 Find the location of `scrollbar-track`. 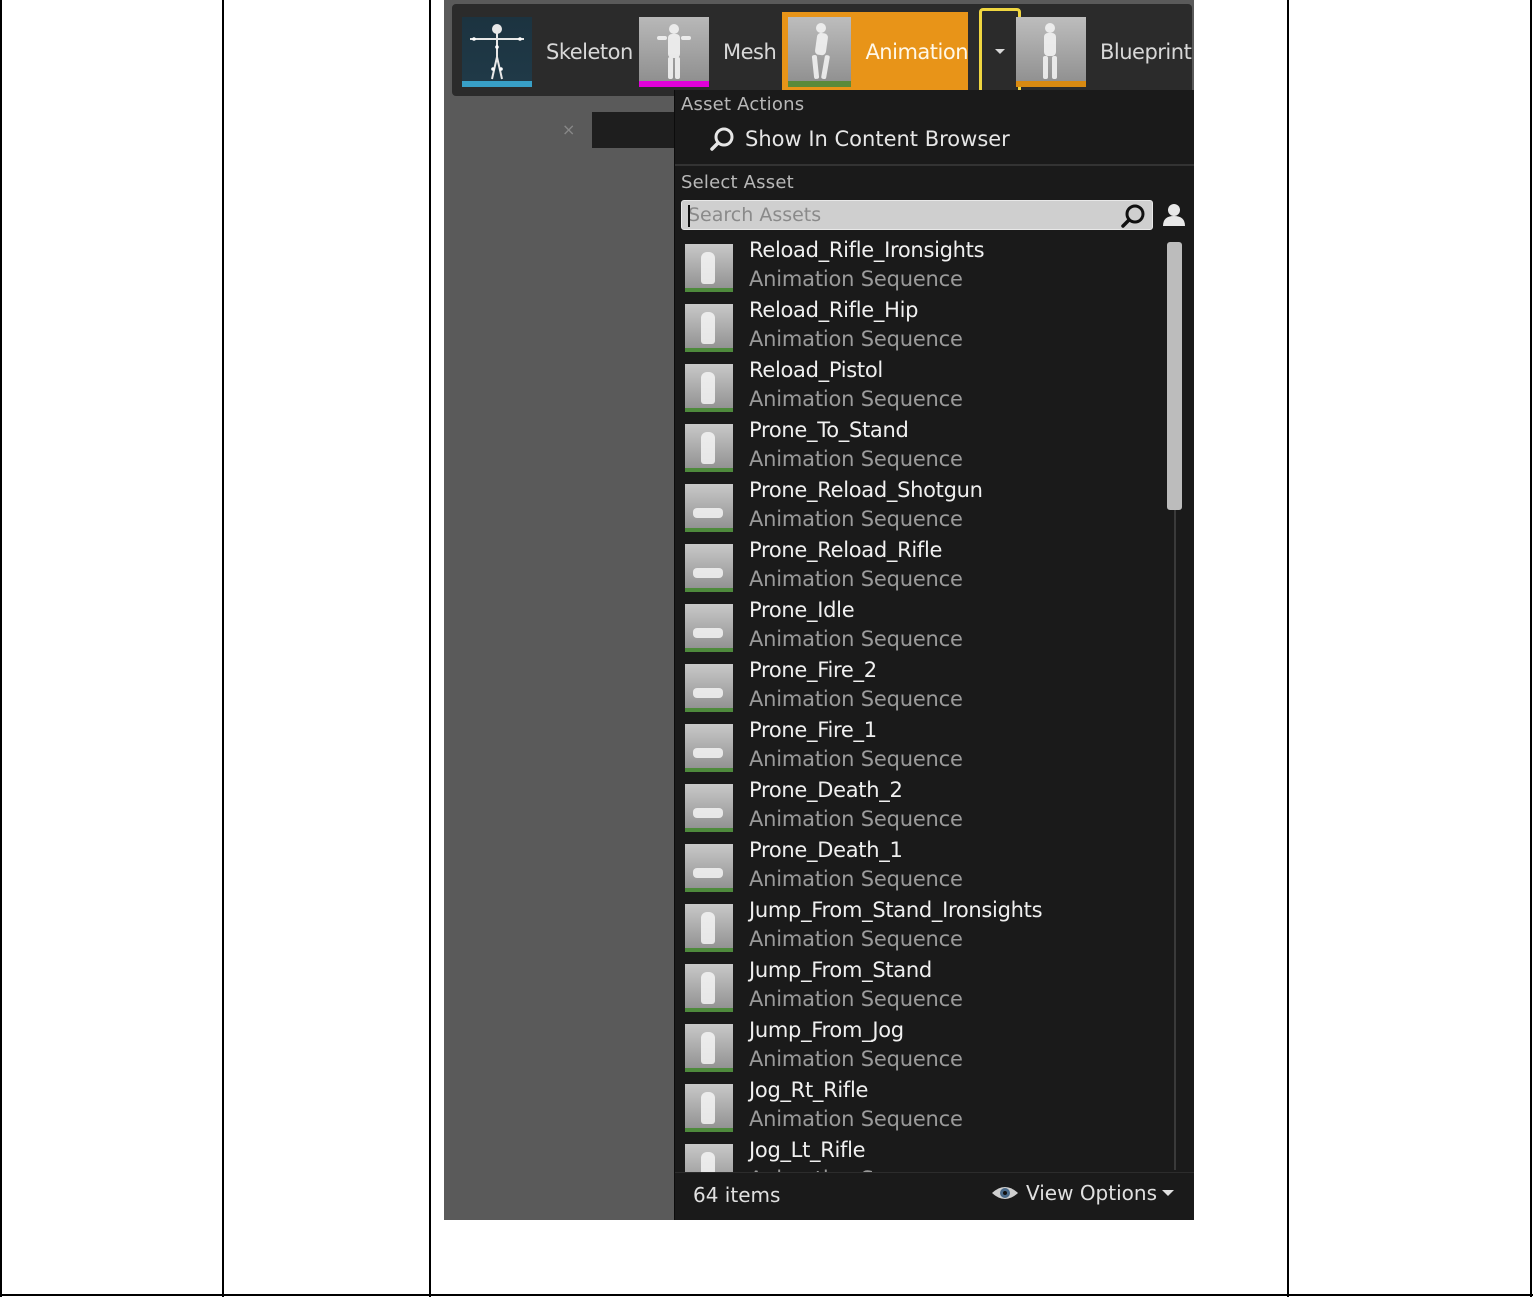

scrollbar-track is located at coordinates (1175, 840).